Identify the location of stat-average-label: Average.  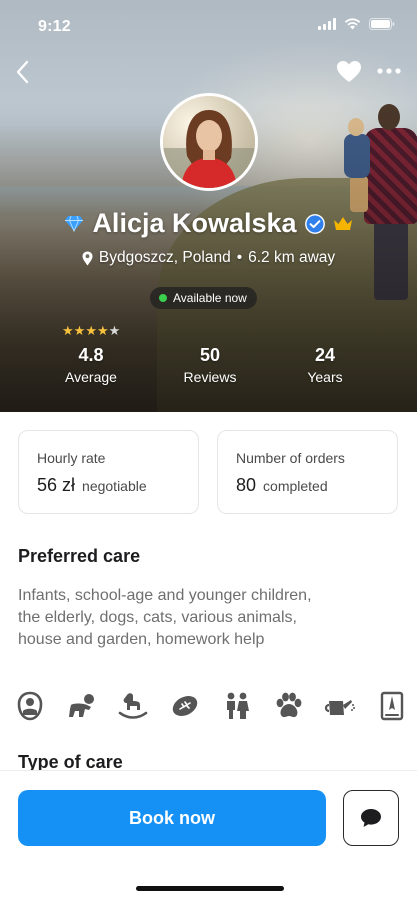
(91, 377).